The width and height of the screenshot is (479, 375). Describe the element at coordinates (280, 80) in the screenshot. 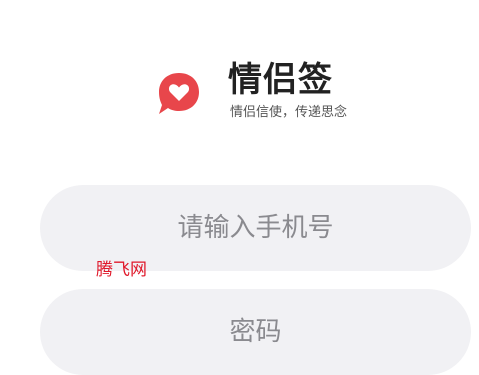

I see `app-name: 情侣签` at that location.